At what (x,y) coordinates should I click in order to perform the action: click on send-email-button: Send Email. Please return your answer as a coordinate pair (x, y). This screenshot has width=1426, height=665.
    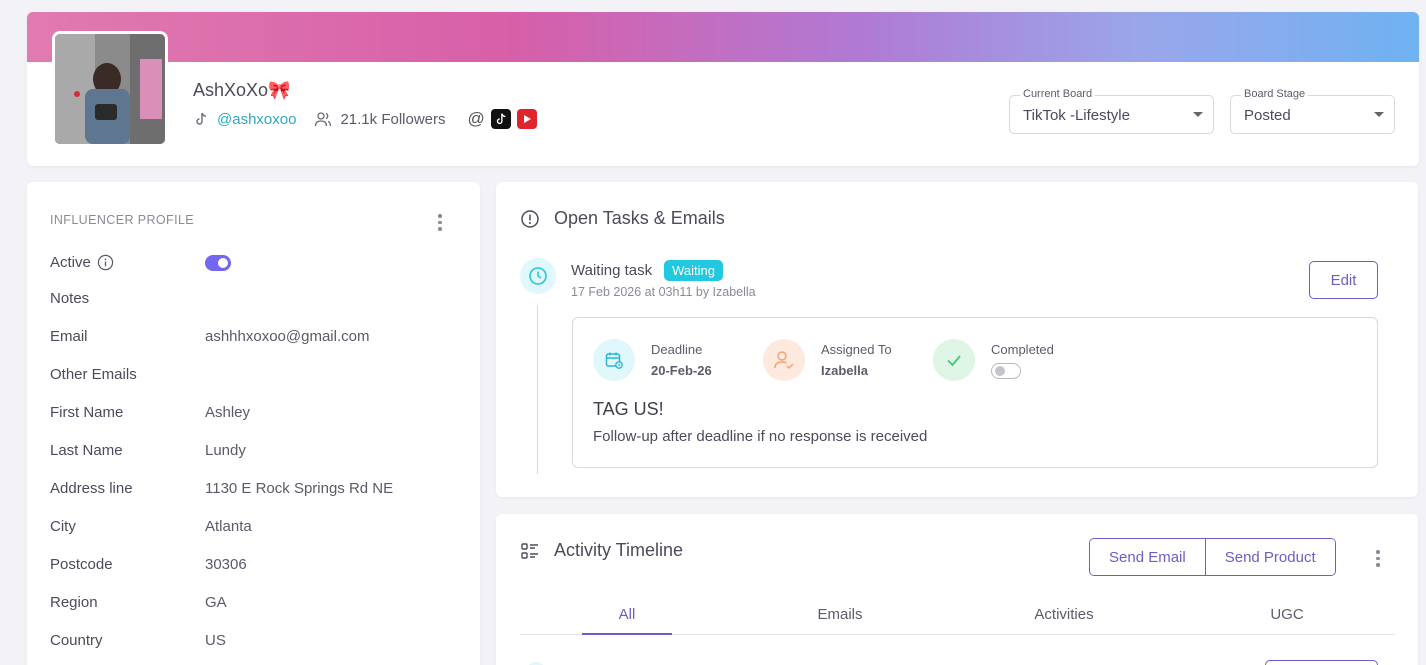
    Looking at the image, I should click on (1147, 557).